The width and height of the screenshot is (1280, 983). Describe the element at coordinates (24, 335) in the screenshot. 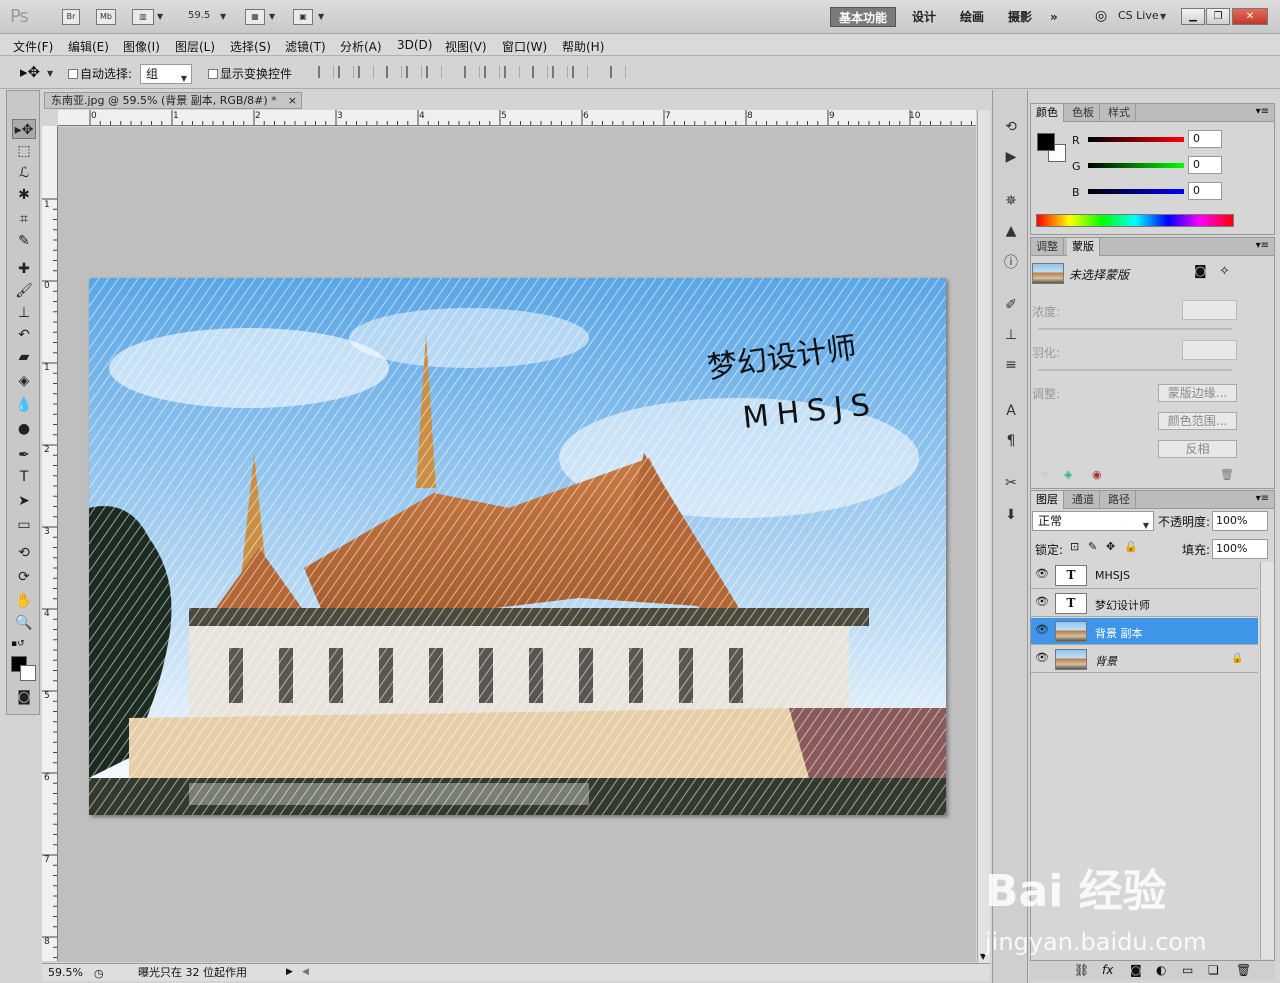

I see `history-brush-tool-icon: ↶` at that location.